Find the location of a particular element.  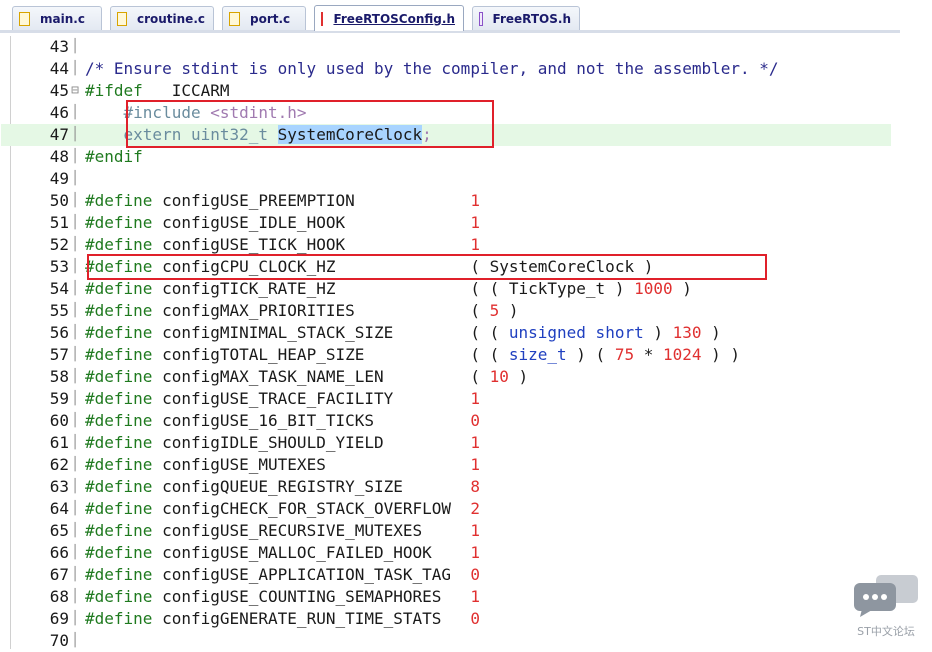

code-text: #define configMAX_PRIORITIES ( 5 ) is located at coordinates (302, 310).